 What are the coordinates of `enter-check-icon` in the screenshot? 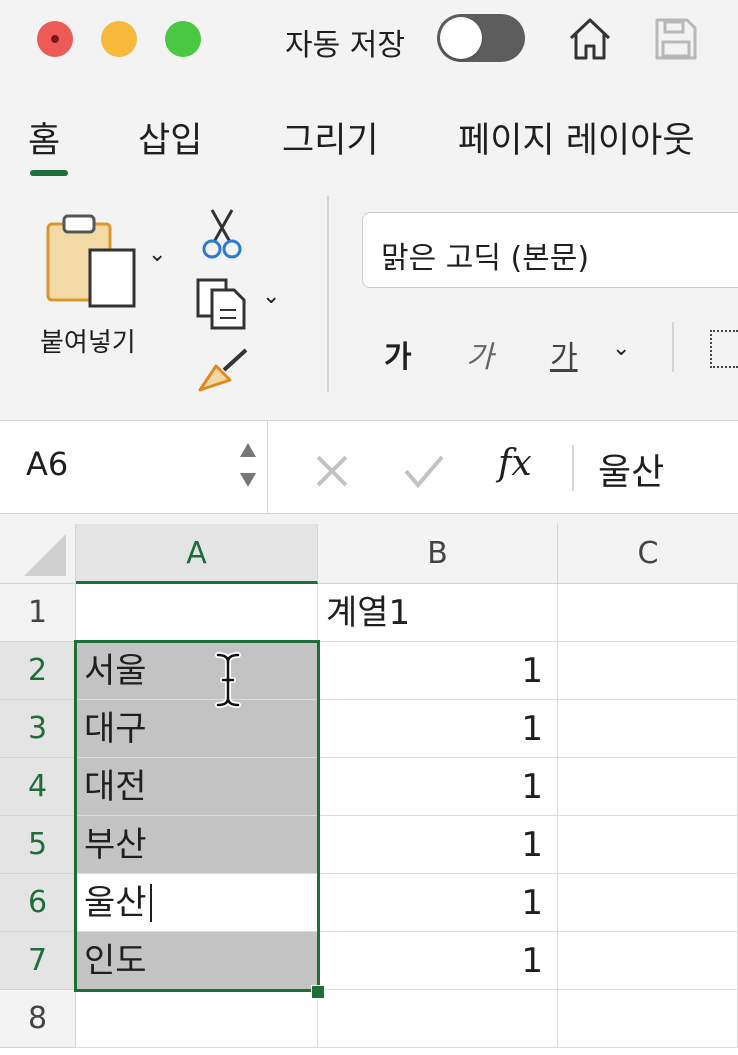 It's located at (424, 471).